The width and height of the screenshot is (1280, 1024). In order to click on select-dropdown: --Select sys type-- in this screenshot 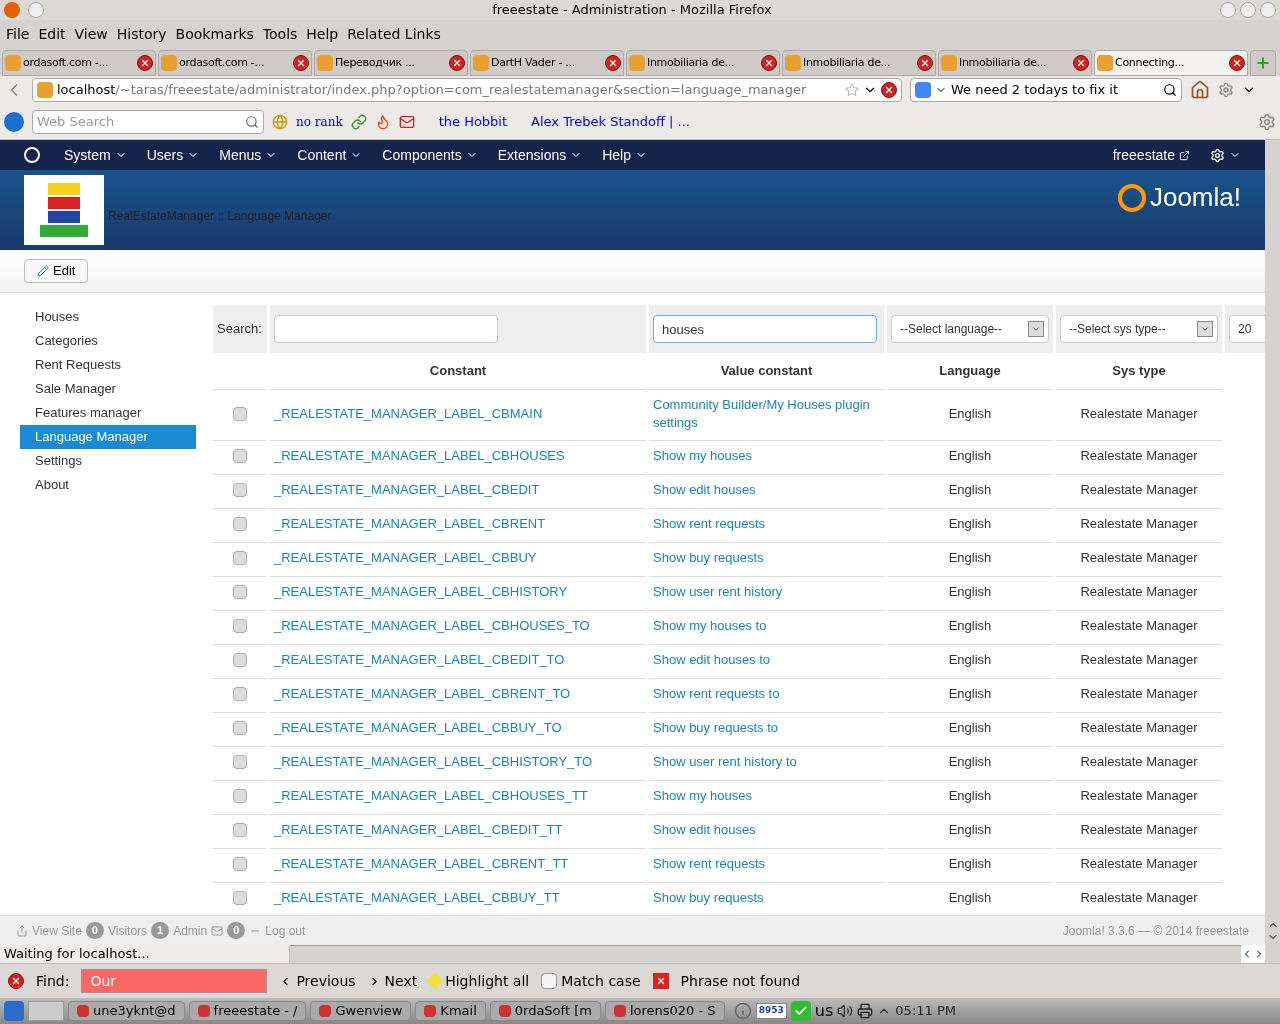, I will do `click(1139, 329)`.